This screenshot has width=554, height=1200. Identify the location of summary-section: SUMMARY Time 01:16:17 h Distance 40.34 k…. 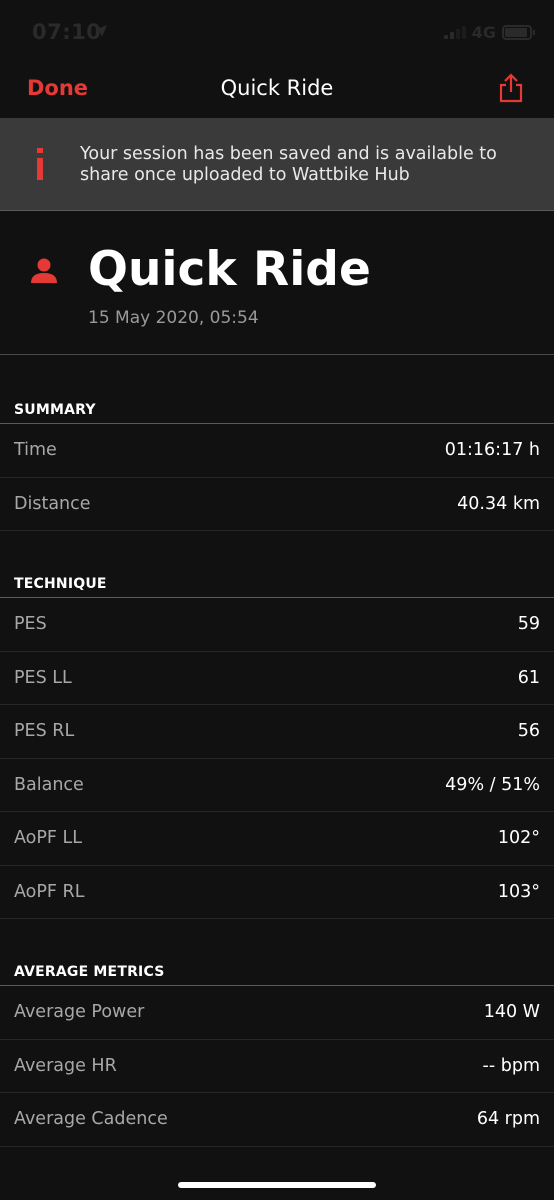
(277, 455).